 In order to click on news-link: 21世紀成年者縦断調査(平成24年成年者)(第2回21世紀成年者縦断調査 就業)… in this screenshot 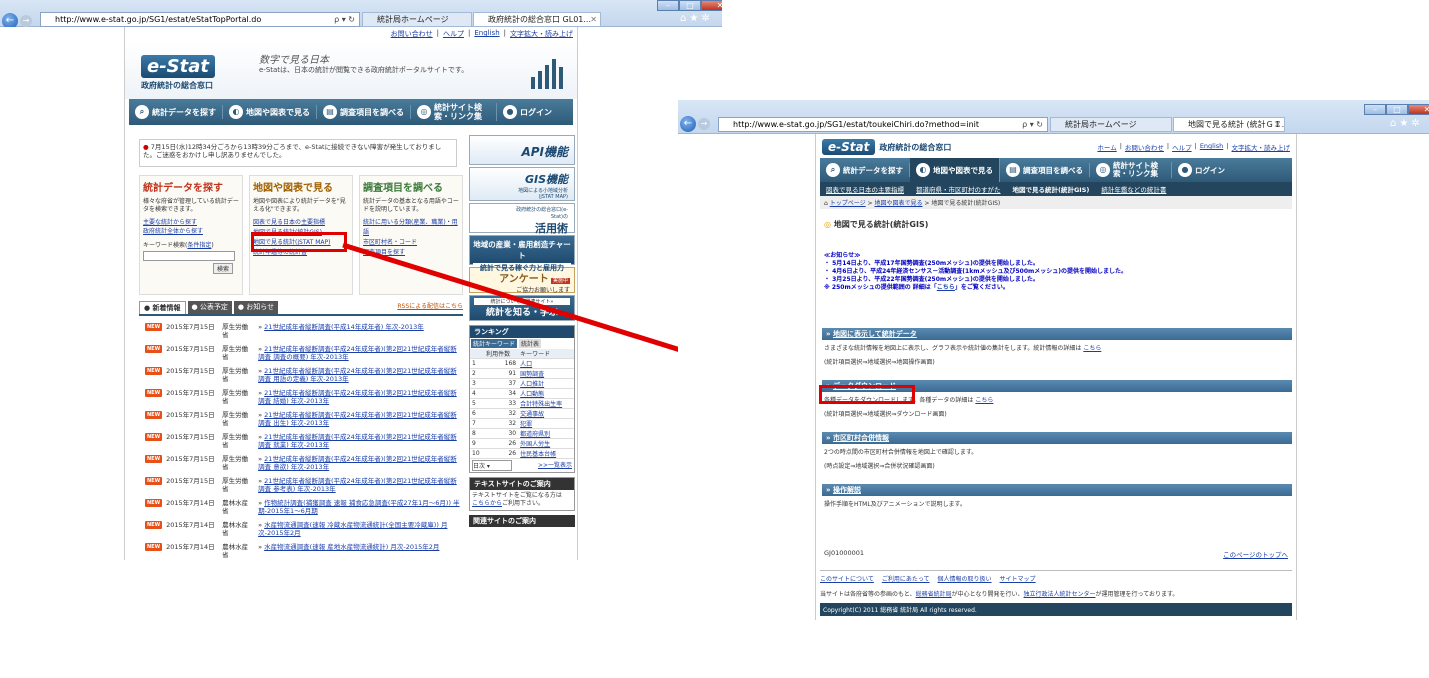, I will do `click(357, 441)`.